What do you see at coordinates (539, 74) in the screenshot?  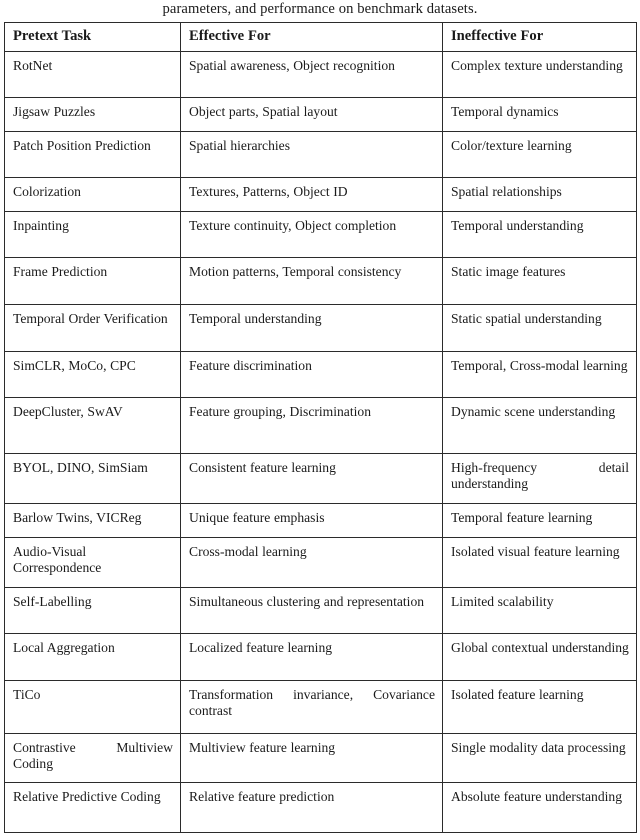 I see `cell-ineffective-for: Complex texture understanding` at bounding box center [539, 74].